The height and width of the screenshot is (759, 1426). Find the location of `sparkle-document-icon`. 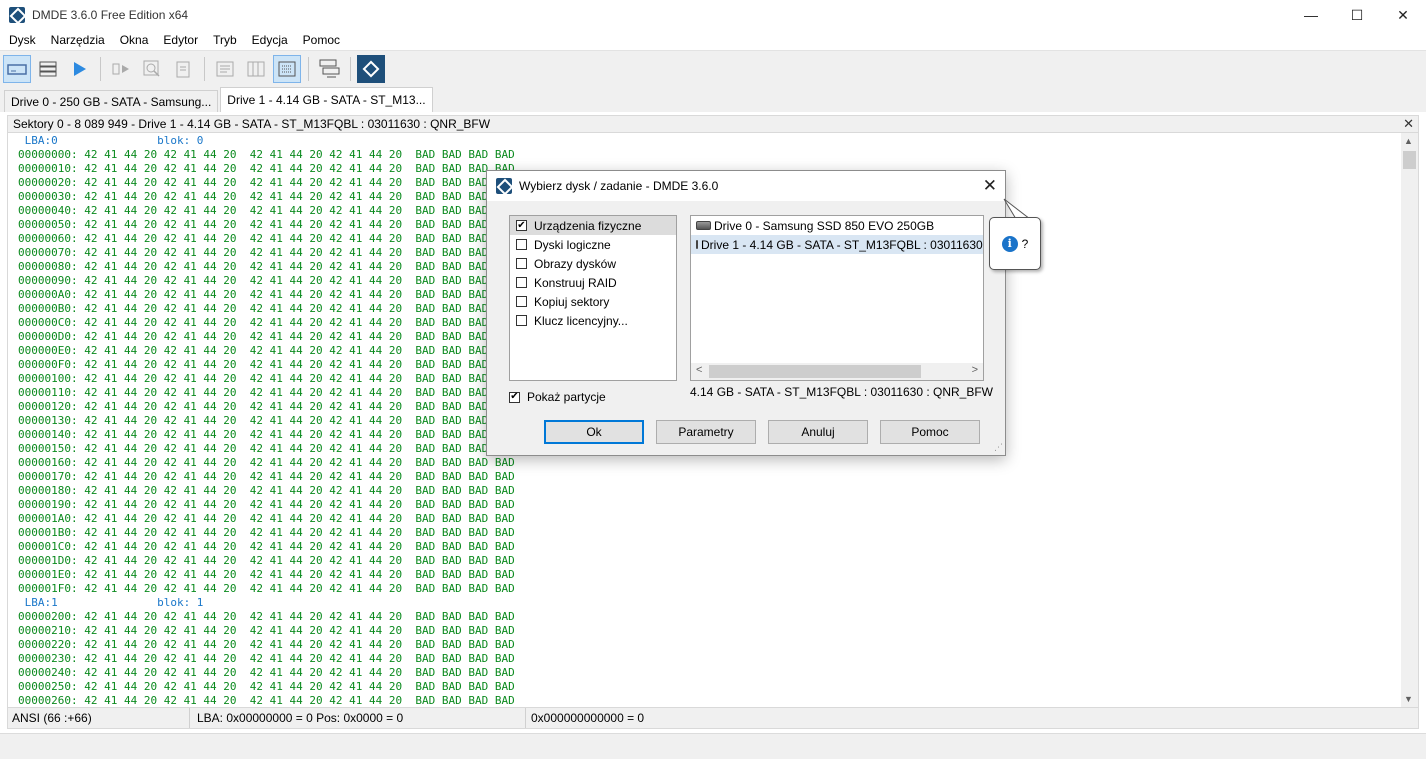

sparkle-document-icon is located at coordinates (183, 69).